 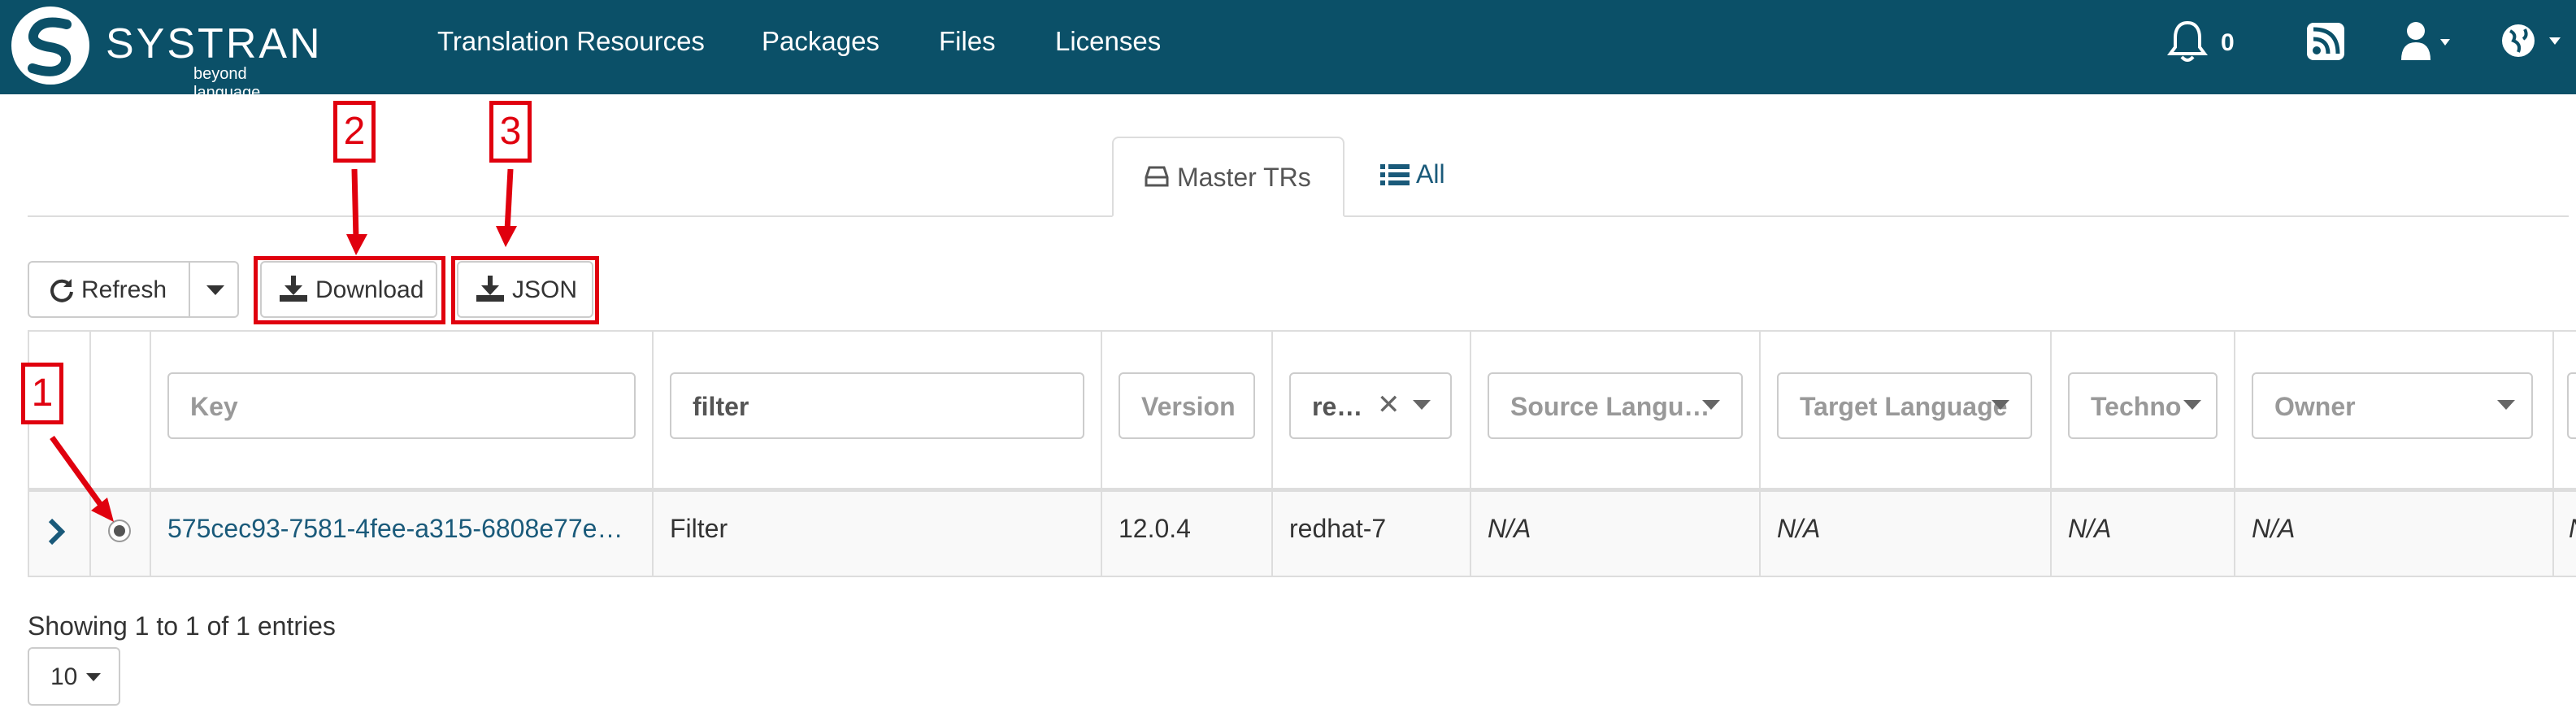 What do you see at coordinates (1157, 176) in the screenshot?
I see `hdd-icon` at bounding box center [1157, 176].